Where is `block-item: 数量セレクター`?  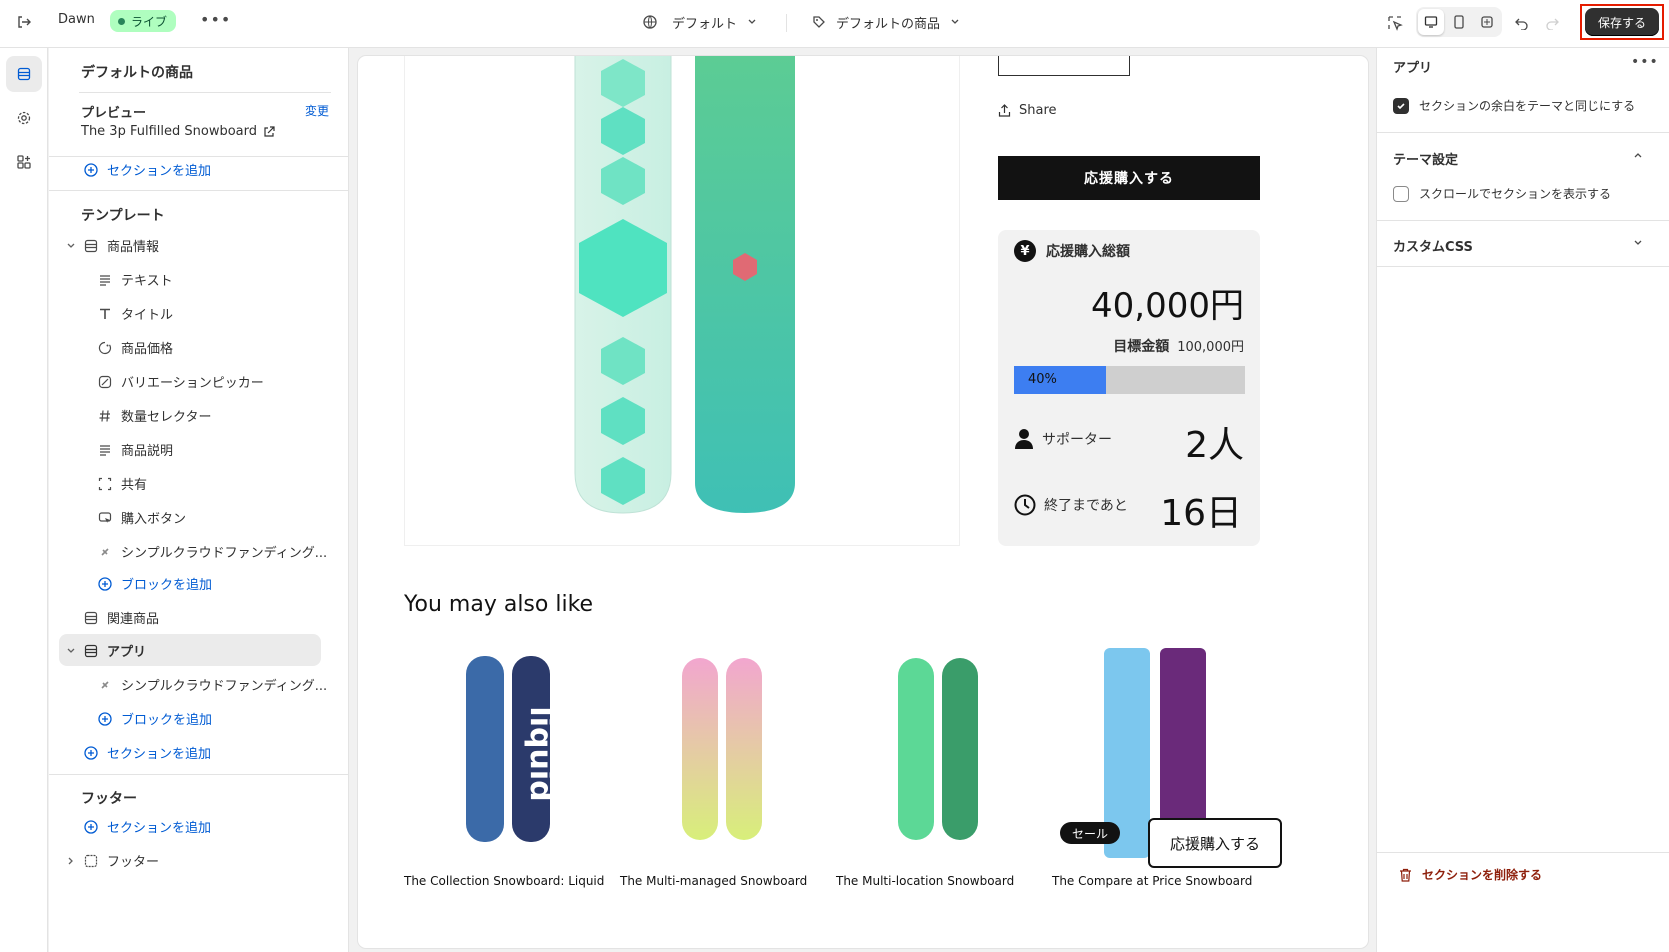
block-item: 数量セレクター is located at coordinates (154, 415).